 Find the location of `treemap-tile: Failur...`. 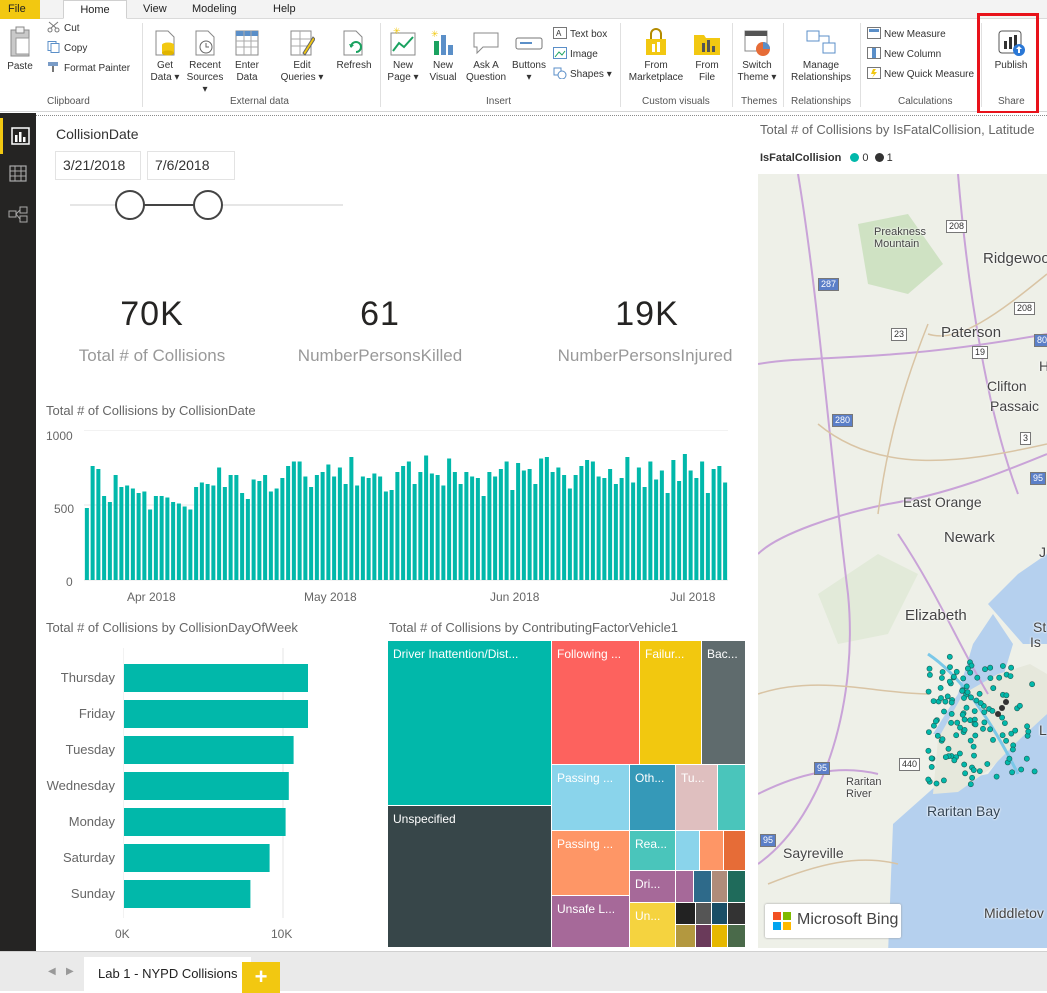

treemap-tile: Failur... is located at coordinates (671, 703).